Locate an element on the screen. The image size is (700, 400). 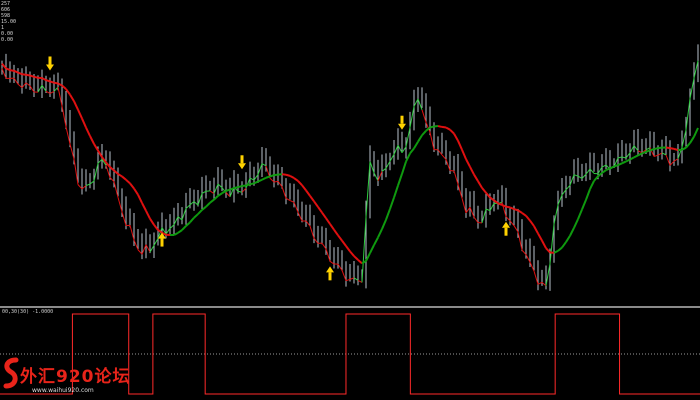
indicator-label: 00,30(30) -1.0000 is located at coordinates (28, 312).